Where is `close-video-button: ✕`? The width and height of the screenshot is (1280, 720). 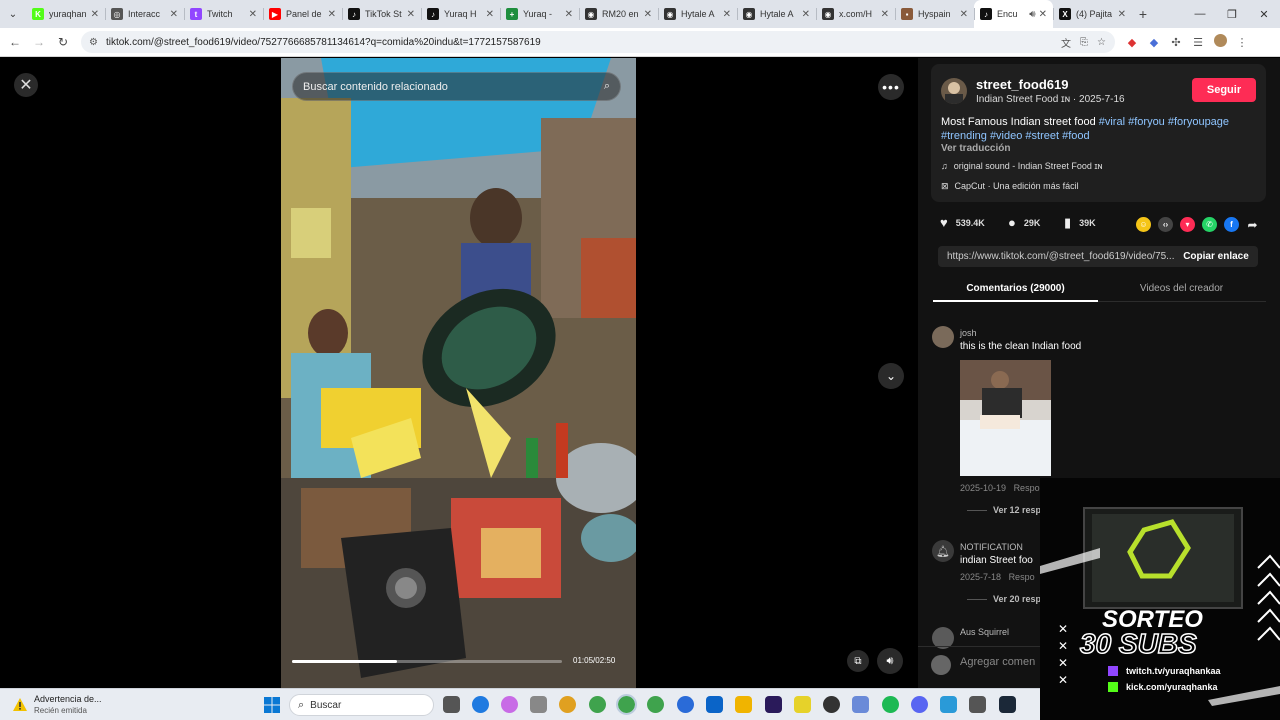 close-video-button: ✕ is located at coordinates (26, 85).